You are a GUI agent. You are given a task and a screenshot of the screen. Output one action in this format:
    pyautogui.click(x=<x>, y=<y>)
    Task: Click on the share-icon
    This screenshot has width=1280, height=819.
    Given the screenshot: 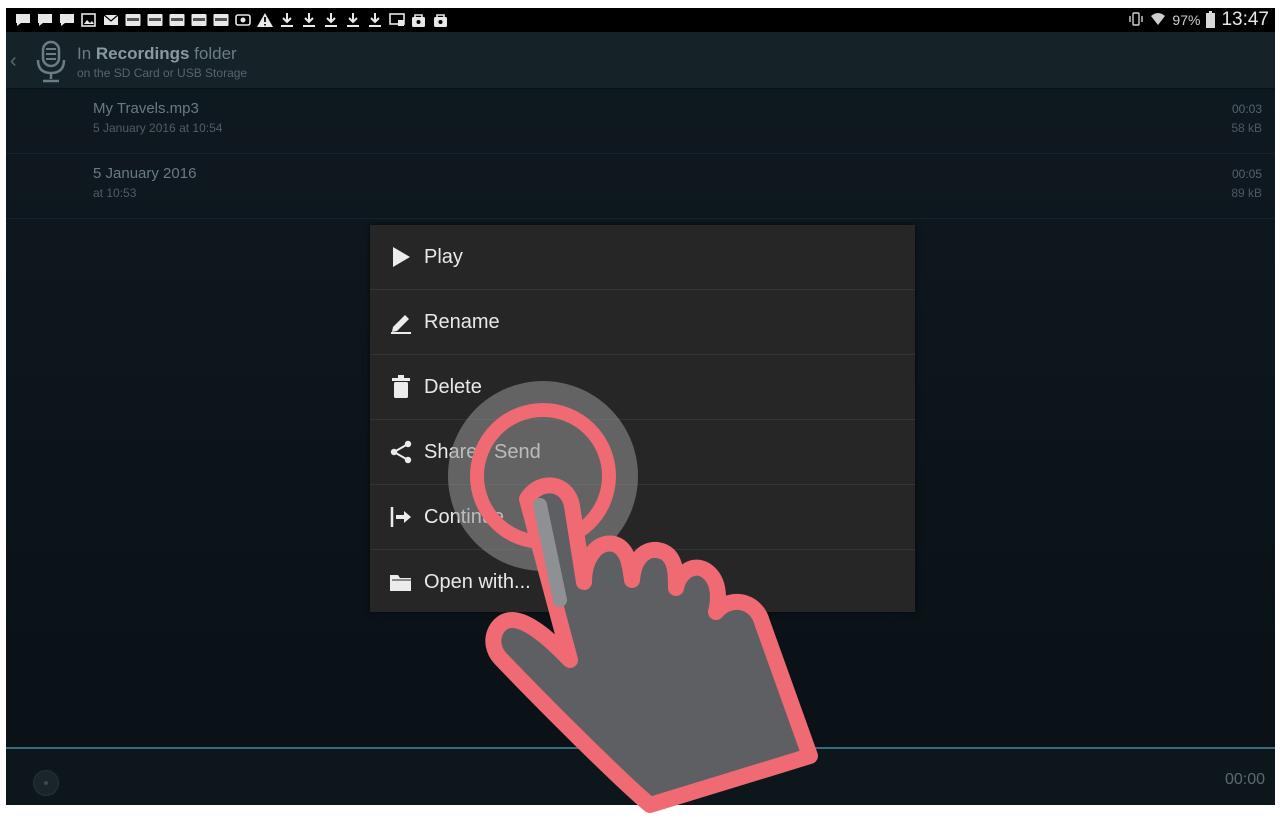 What is the action you would take?
    pyautogui.click(x=401, y=452)
    